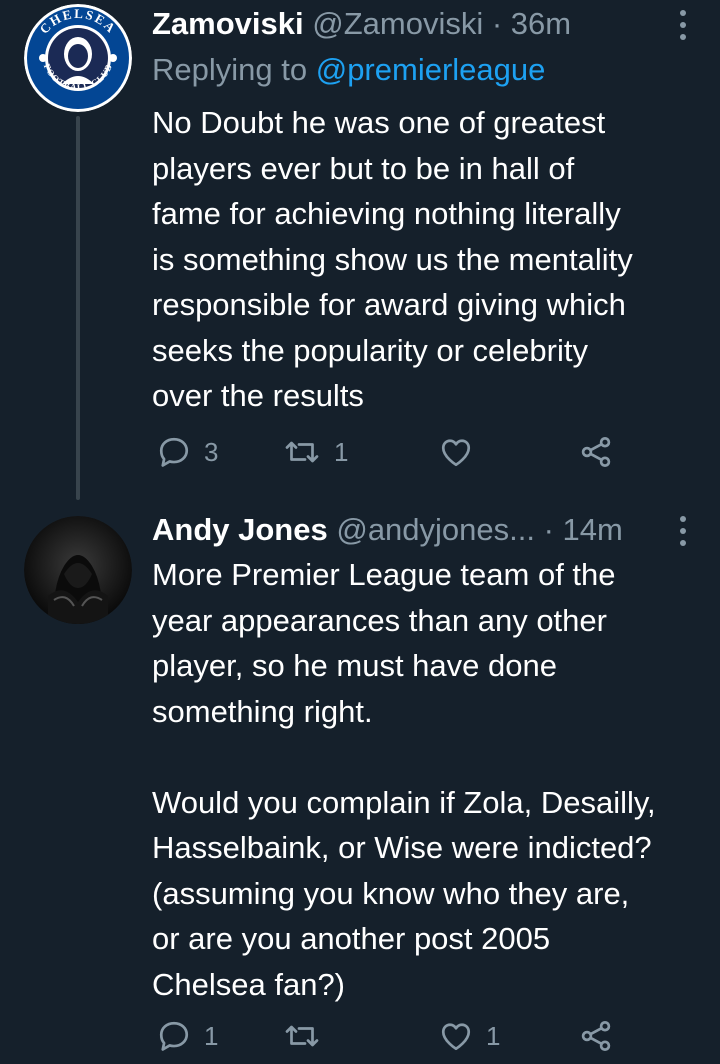  I want to click on retweet-button: 1, so click(315, 452).